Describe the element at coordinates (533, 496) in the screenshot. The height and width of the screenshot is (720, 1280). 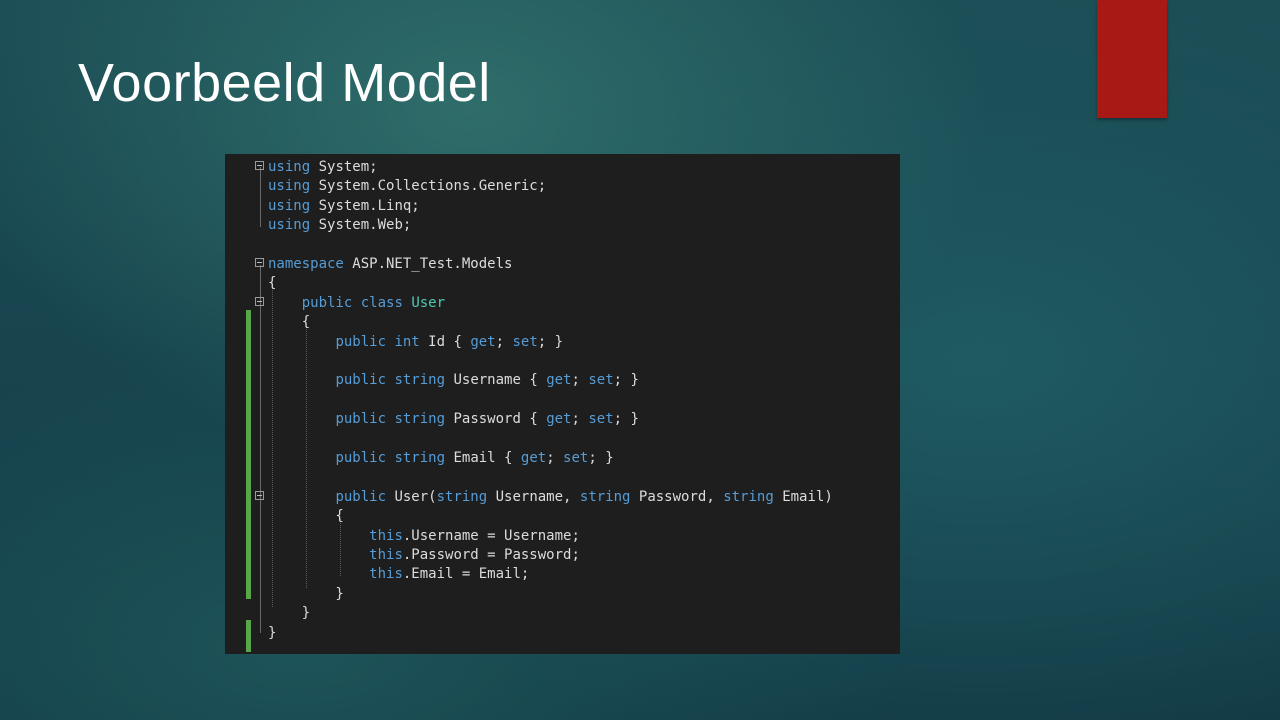
I see `code-token: Username,` at that location.